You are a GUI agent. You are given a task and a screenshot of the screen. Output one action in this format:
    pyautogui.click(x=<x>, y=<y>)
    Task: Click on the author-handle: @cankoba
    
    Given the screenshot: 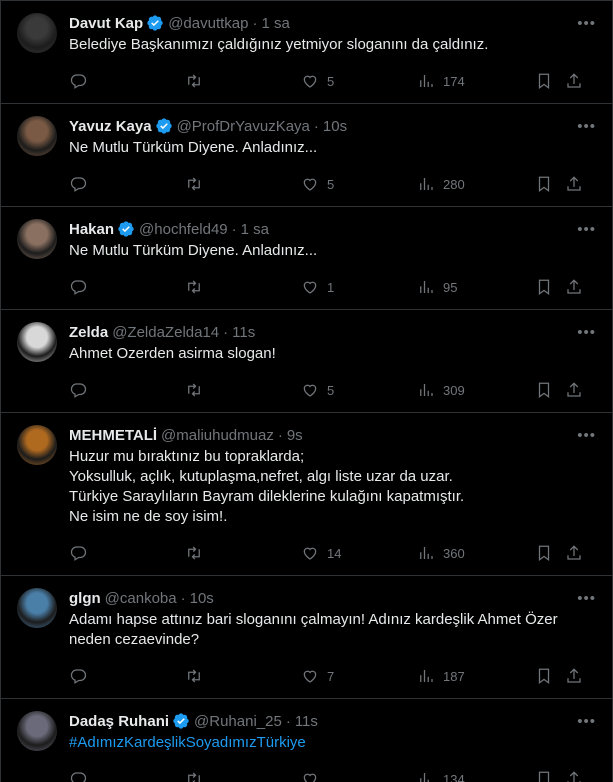 What is the action you would take?
    pyautogui.click(x=141, y=598)
    